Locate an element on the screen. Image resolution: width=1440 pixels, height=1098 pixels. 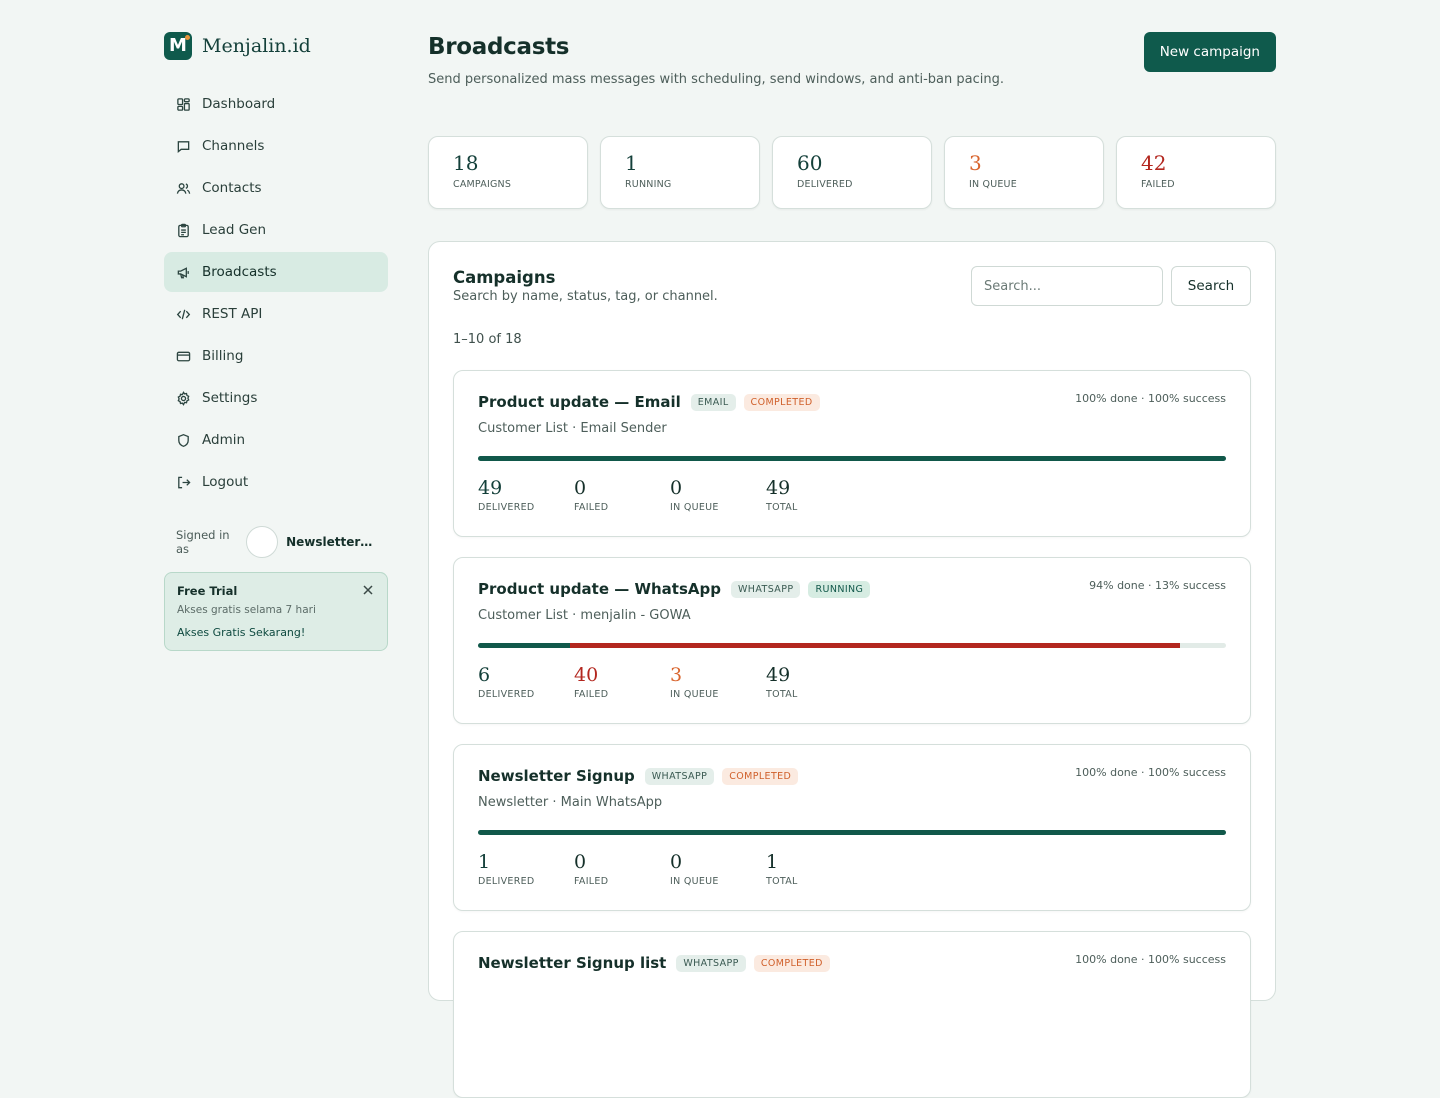
status-badge: RUNNING is located at coordinates (839, 589).